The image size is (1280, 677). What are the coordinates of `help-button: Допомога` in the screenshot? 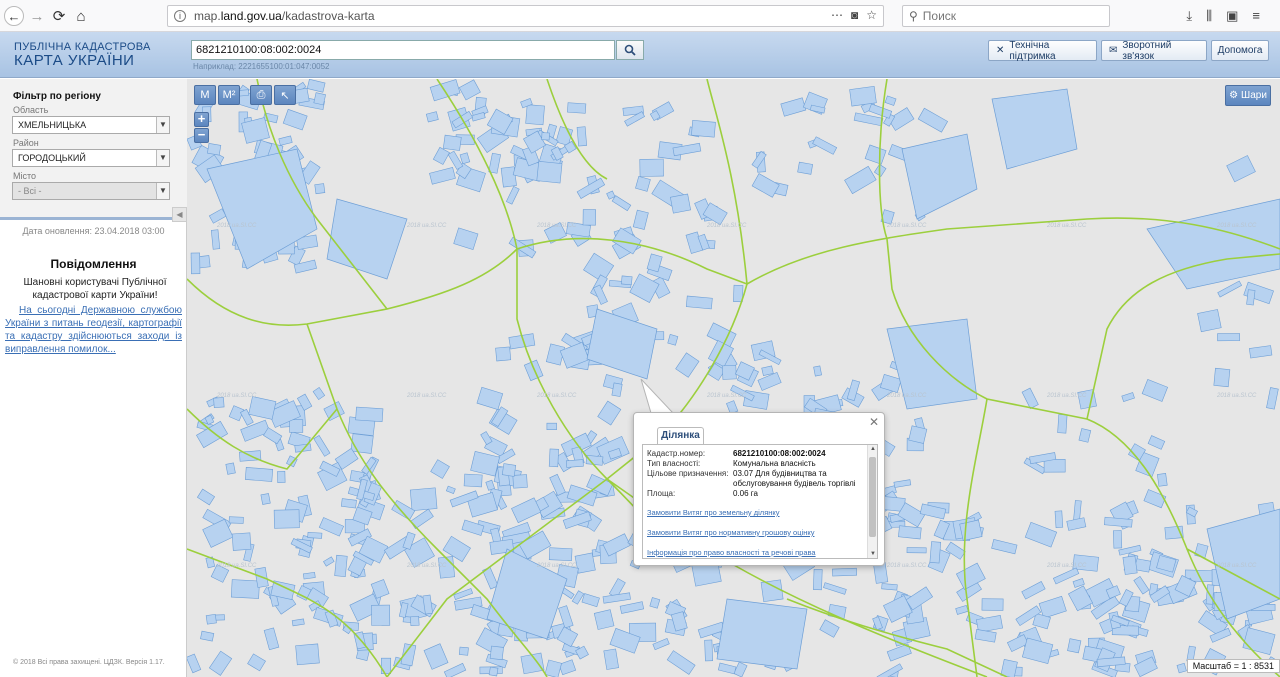 It's located at (1240, 50).